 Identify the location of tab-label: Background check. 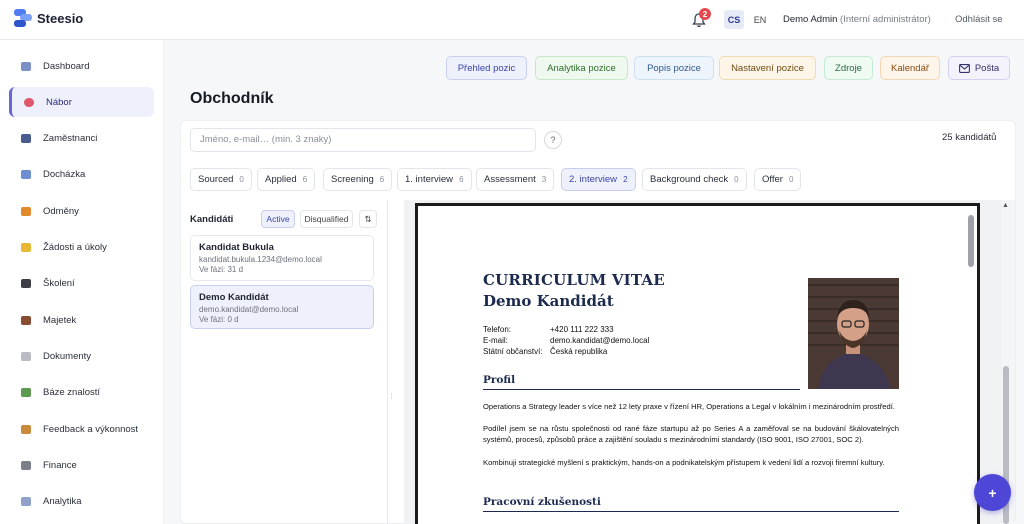
(689, 179).